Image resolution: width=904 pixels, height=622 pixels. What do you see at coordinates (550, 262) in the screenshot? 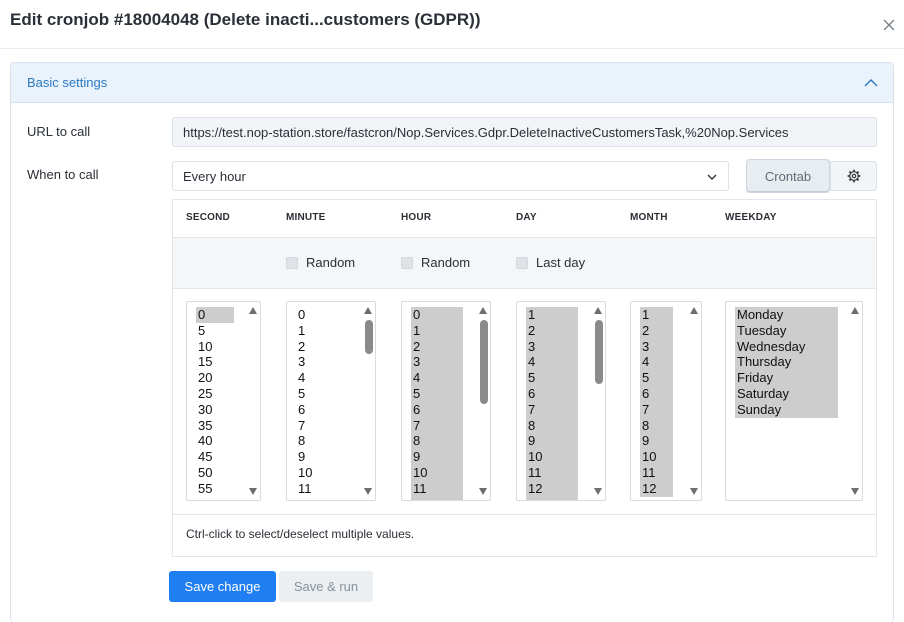
I see `last-day-checkbox: Last day` at bounding box center [550, 262].